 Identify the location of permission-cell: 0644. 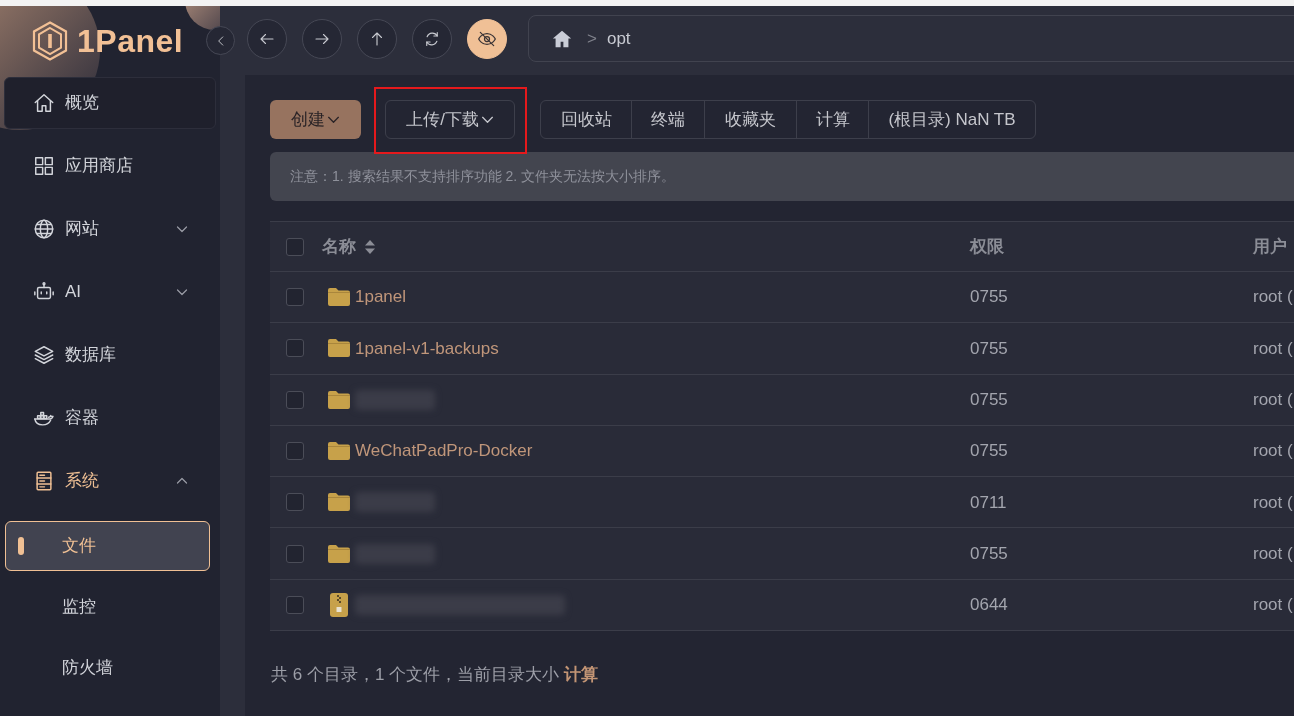
(989, 605).